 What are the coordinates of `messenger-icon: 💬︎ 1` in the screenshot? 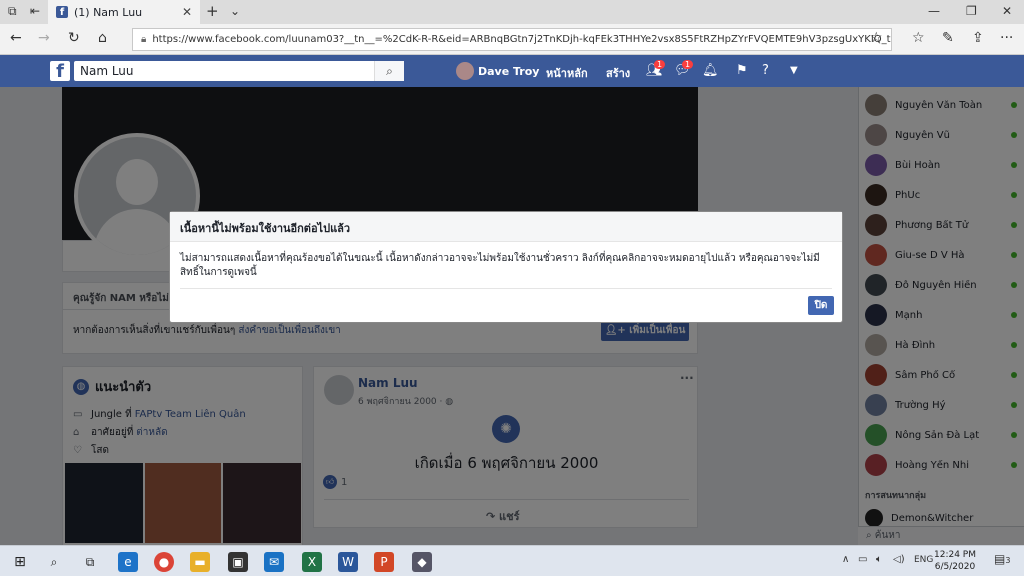 It's located at (684, 69).